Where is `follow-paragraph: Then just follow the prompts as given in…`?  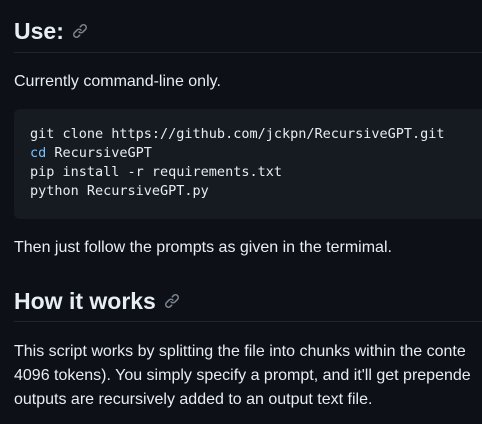
follow-paragraph: Then just follow the prompts as given in… is located at coordinates (203, 247).